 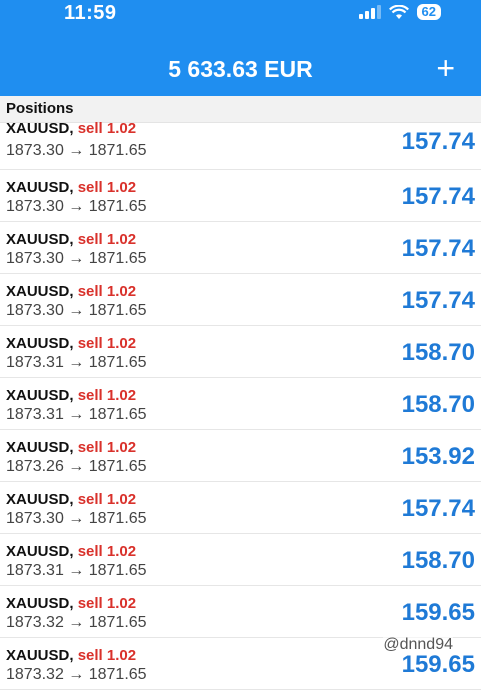 What do you see at coordinates (240, 456) in the screenshot?
I see `position-row: XAUUSD, sell 1.02 1873.26 → 1871.65 153.92` at bounding box center [240, 456].